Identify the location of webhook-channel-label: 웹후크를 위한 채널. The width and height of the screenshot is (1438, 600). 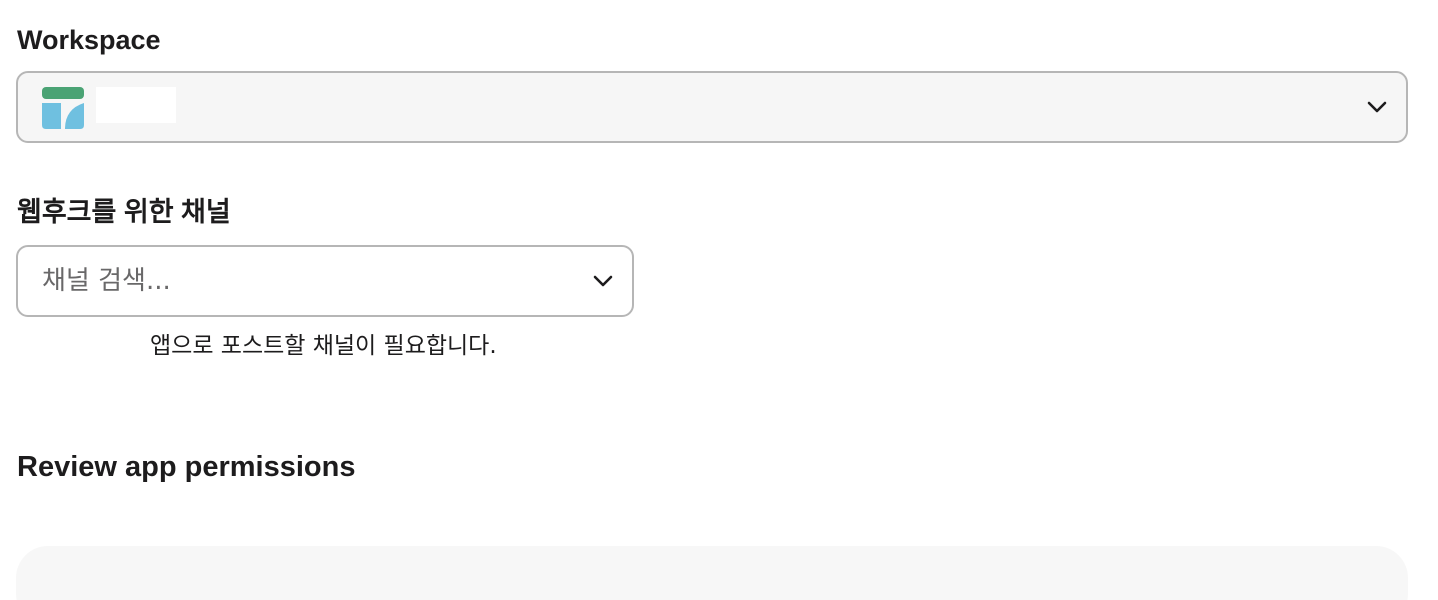
(124, 212).